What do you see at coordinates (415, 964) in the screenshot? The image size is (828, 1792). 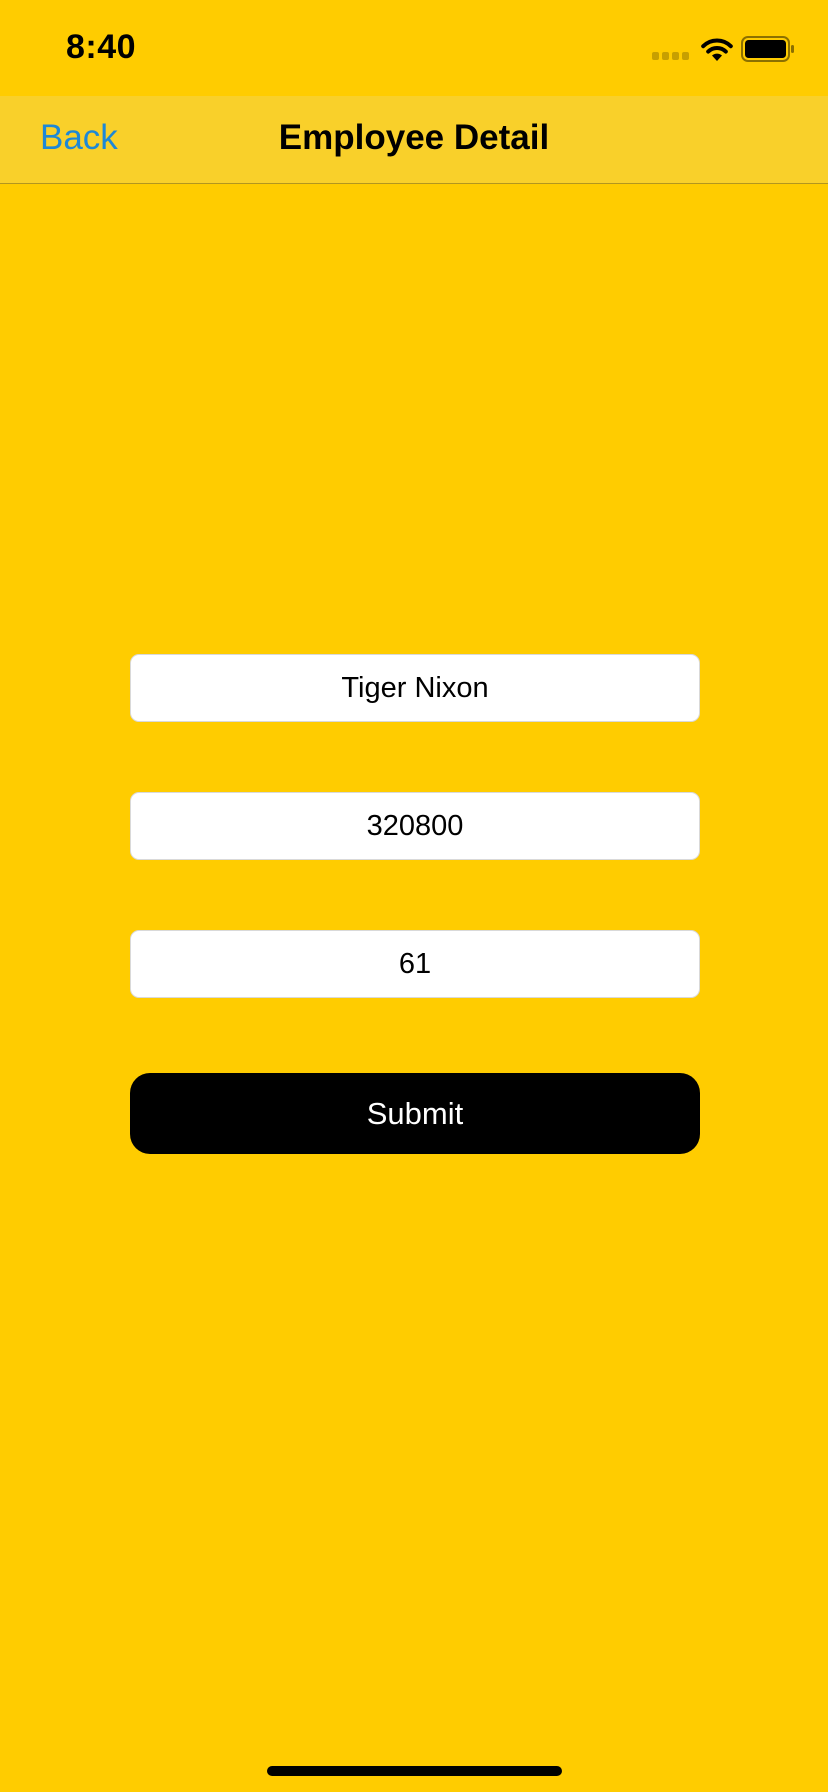 I see `employee-age-field` at bounding box center [415, 964].